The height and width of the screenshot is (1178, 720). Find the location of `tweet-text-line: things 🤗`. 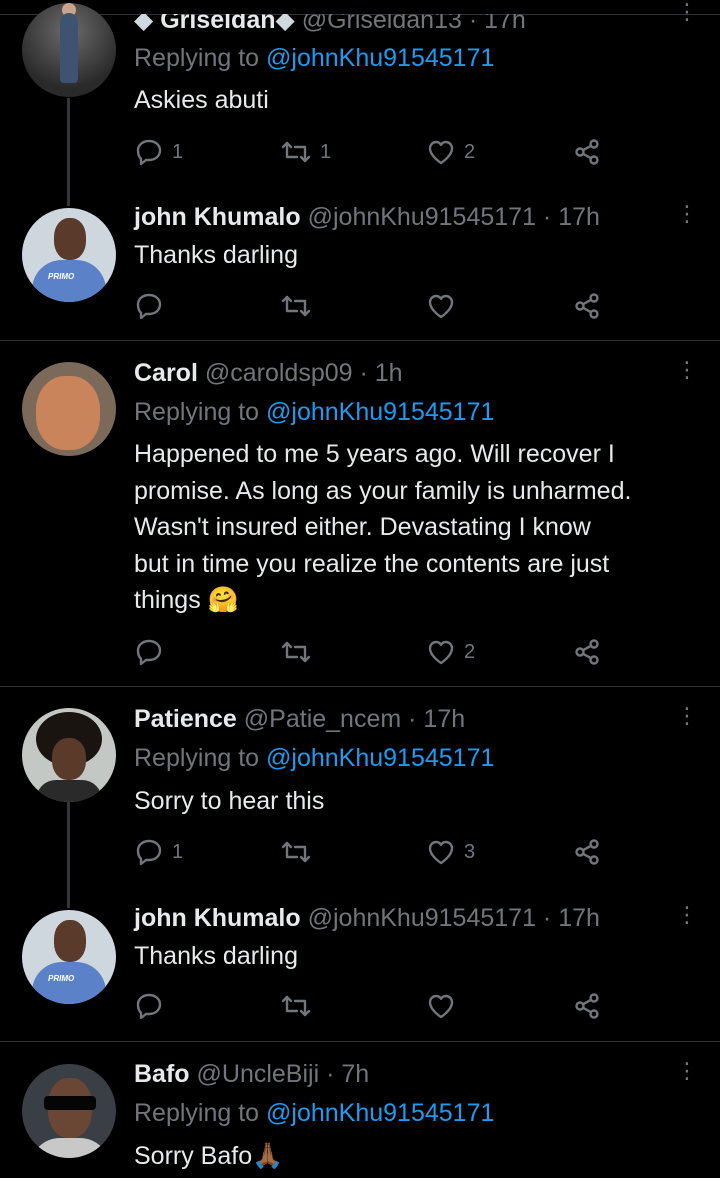

tweet-text-line: things 🤗 is located at coordinates (186, 600).